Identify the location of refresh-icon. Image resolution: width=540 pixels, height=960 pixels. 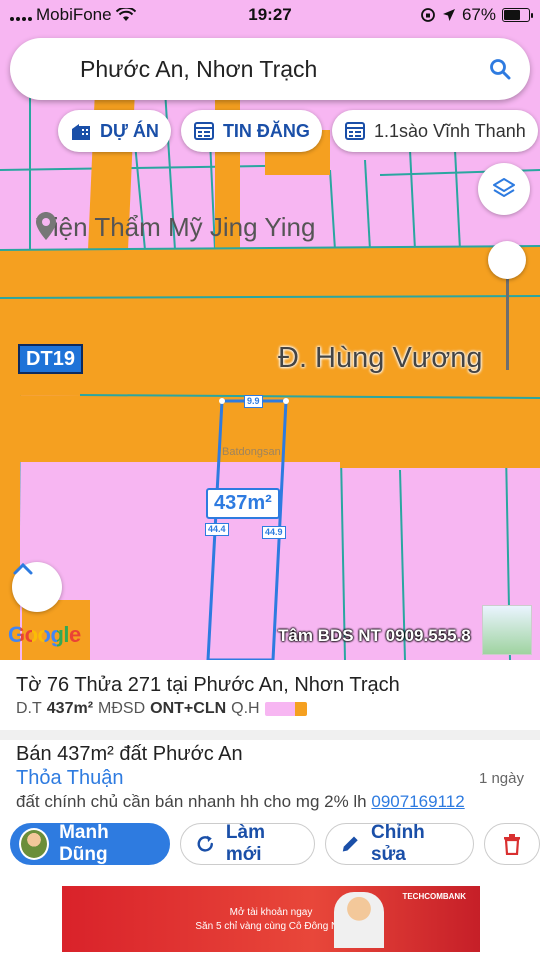
(205, 843).